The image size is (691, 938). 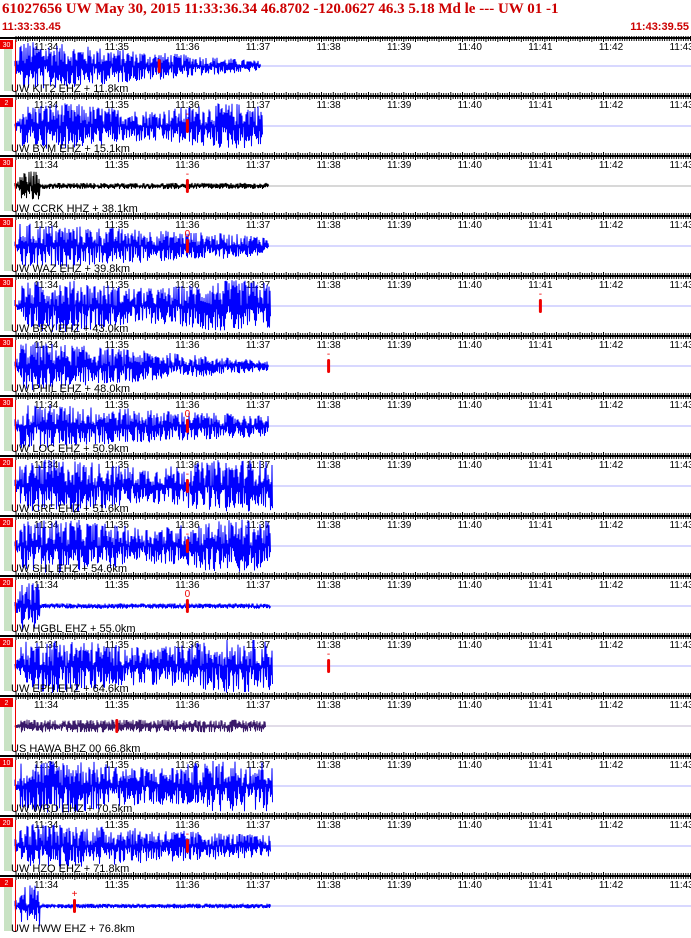 I want to click on scale-badge-label: 2, so click(x=7, y=103).